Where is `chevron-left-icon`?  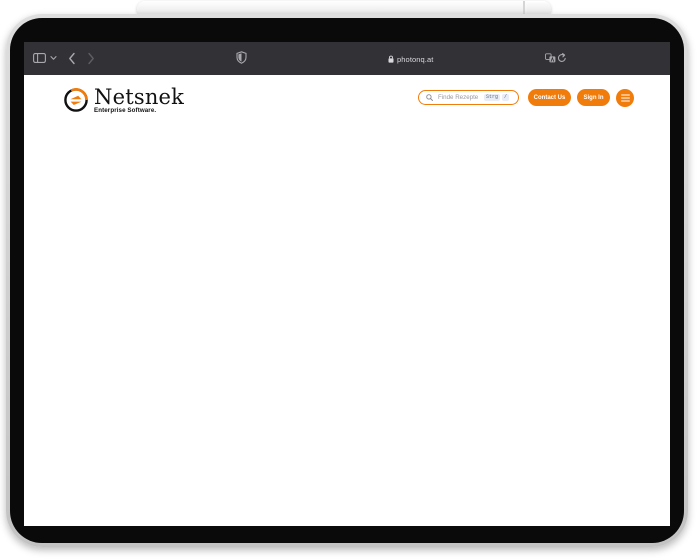 chevron-left-icon is located at coordinates (72, 58).